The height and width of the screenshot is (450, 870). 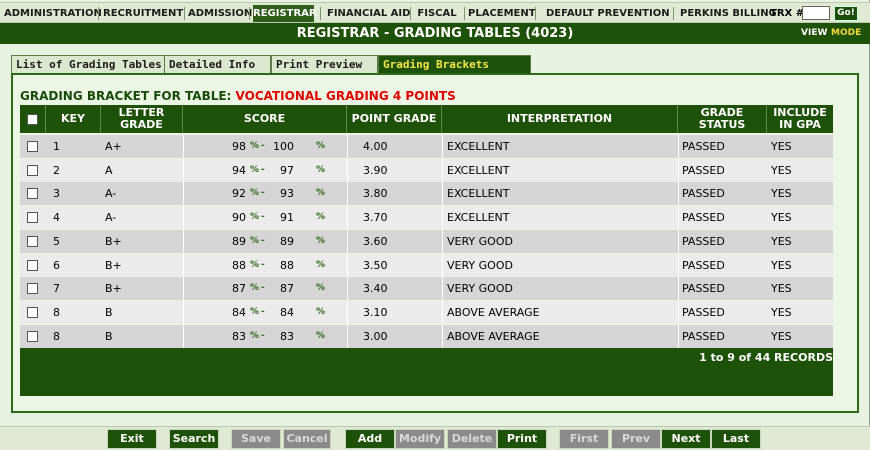 I want to click on nav-placement: PLACEMENT, so click(x=502, y=13).